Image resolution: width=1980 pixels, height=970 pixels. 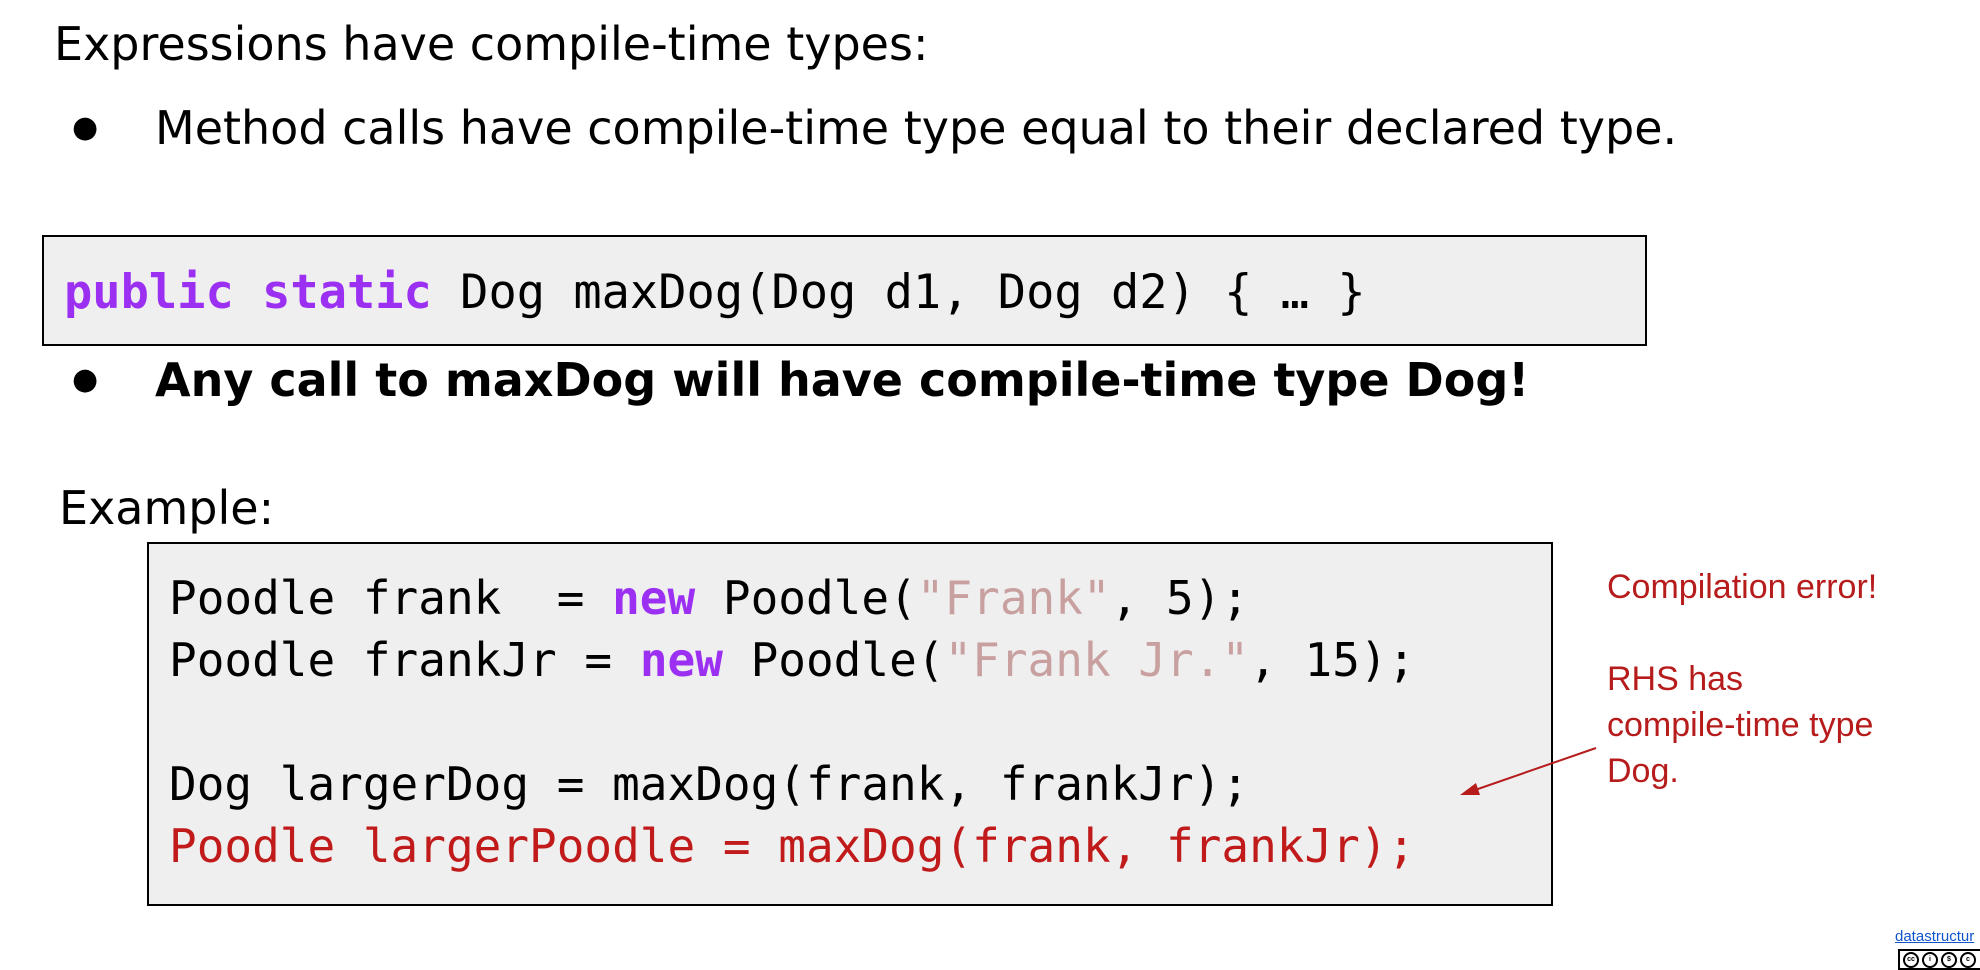 I want to click on code-text: , 5);, so click(x=1180, y=598).